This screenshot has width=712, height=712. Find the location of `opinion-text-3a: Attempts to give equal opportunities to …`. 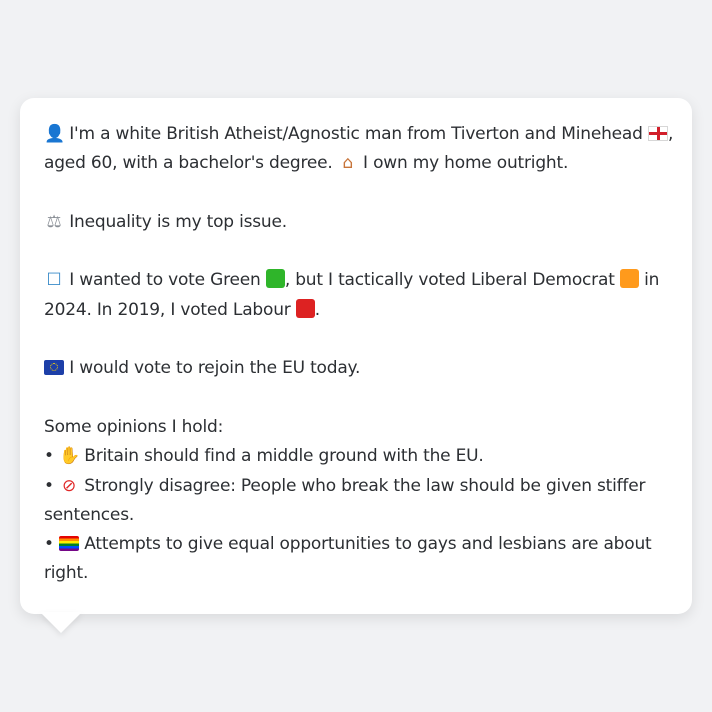

opinion-text-3a: Attempts to give equal opportunities to … is located at coordinates (368, 544).